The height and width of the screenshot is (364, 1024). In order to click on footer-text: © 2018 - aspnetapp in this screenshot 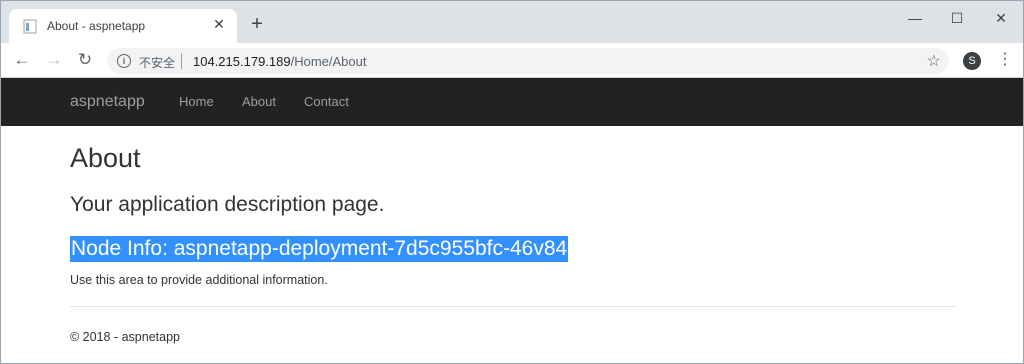, I will do `click(125, 337)`.